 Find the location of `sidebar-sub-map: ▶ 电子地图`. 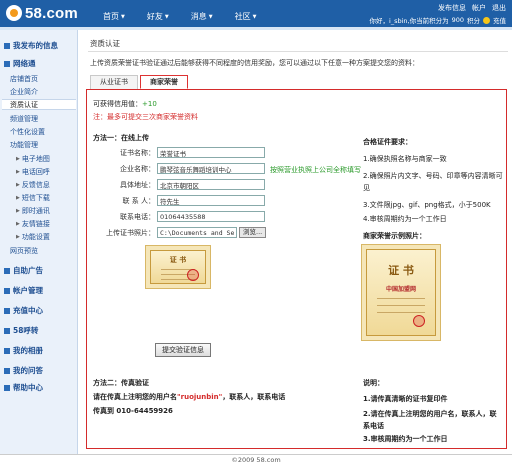

sidebar-sub-map: ▶ 电子地图 is located at coordinates (33, 159).